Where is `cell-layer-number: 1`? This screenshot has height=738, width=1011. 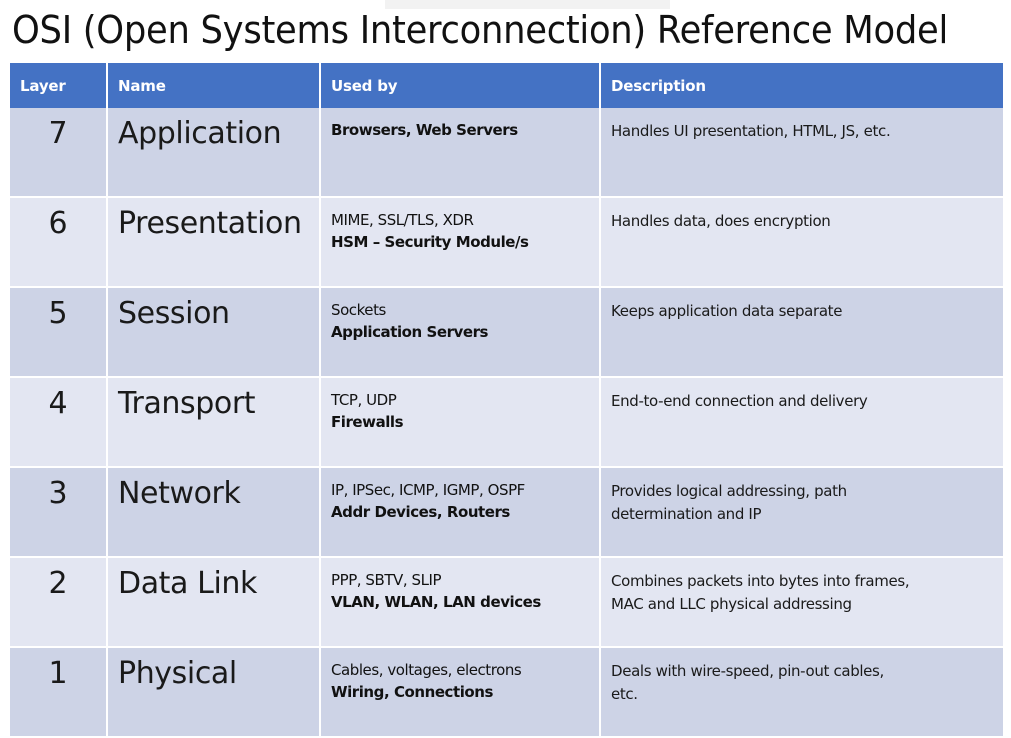
cell-layer-number: 1 is located at coordinates (59, 692).